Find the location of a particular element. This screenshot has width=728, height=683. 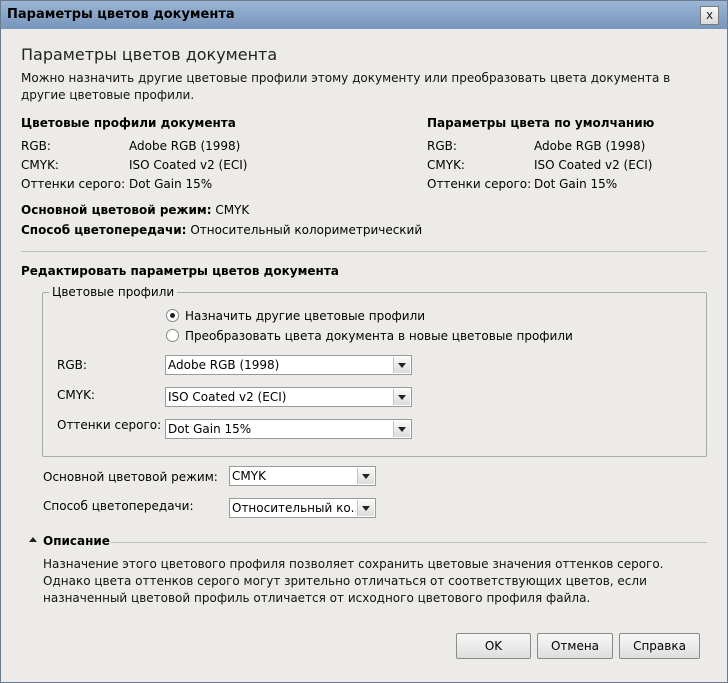

default-cmyk-value: ISO Coated v2 (ECI) is located at coordinates (593, 165).